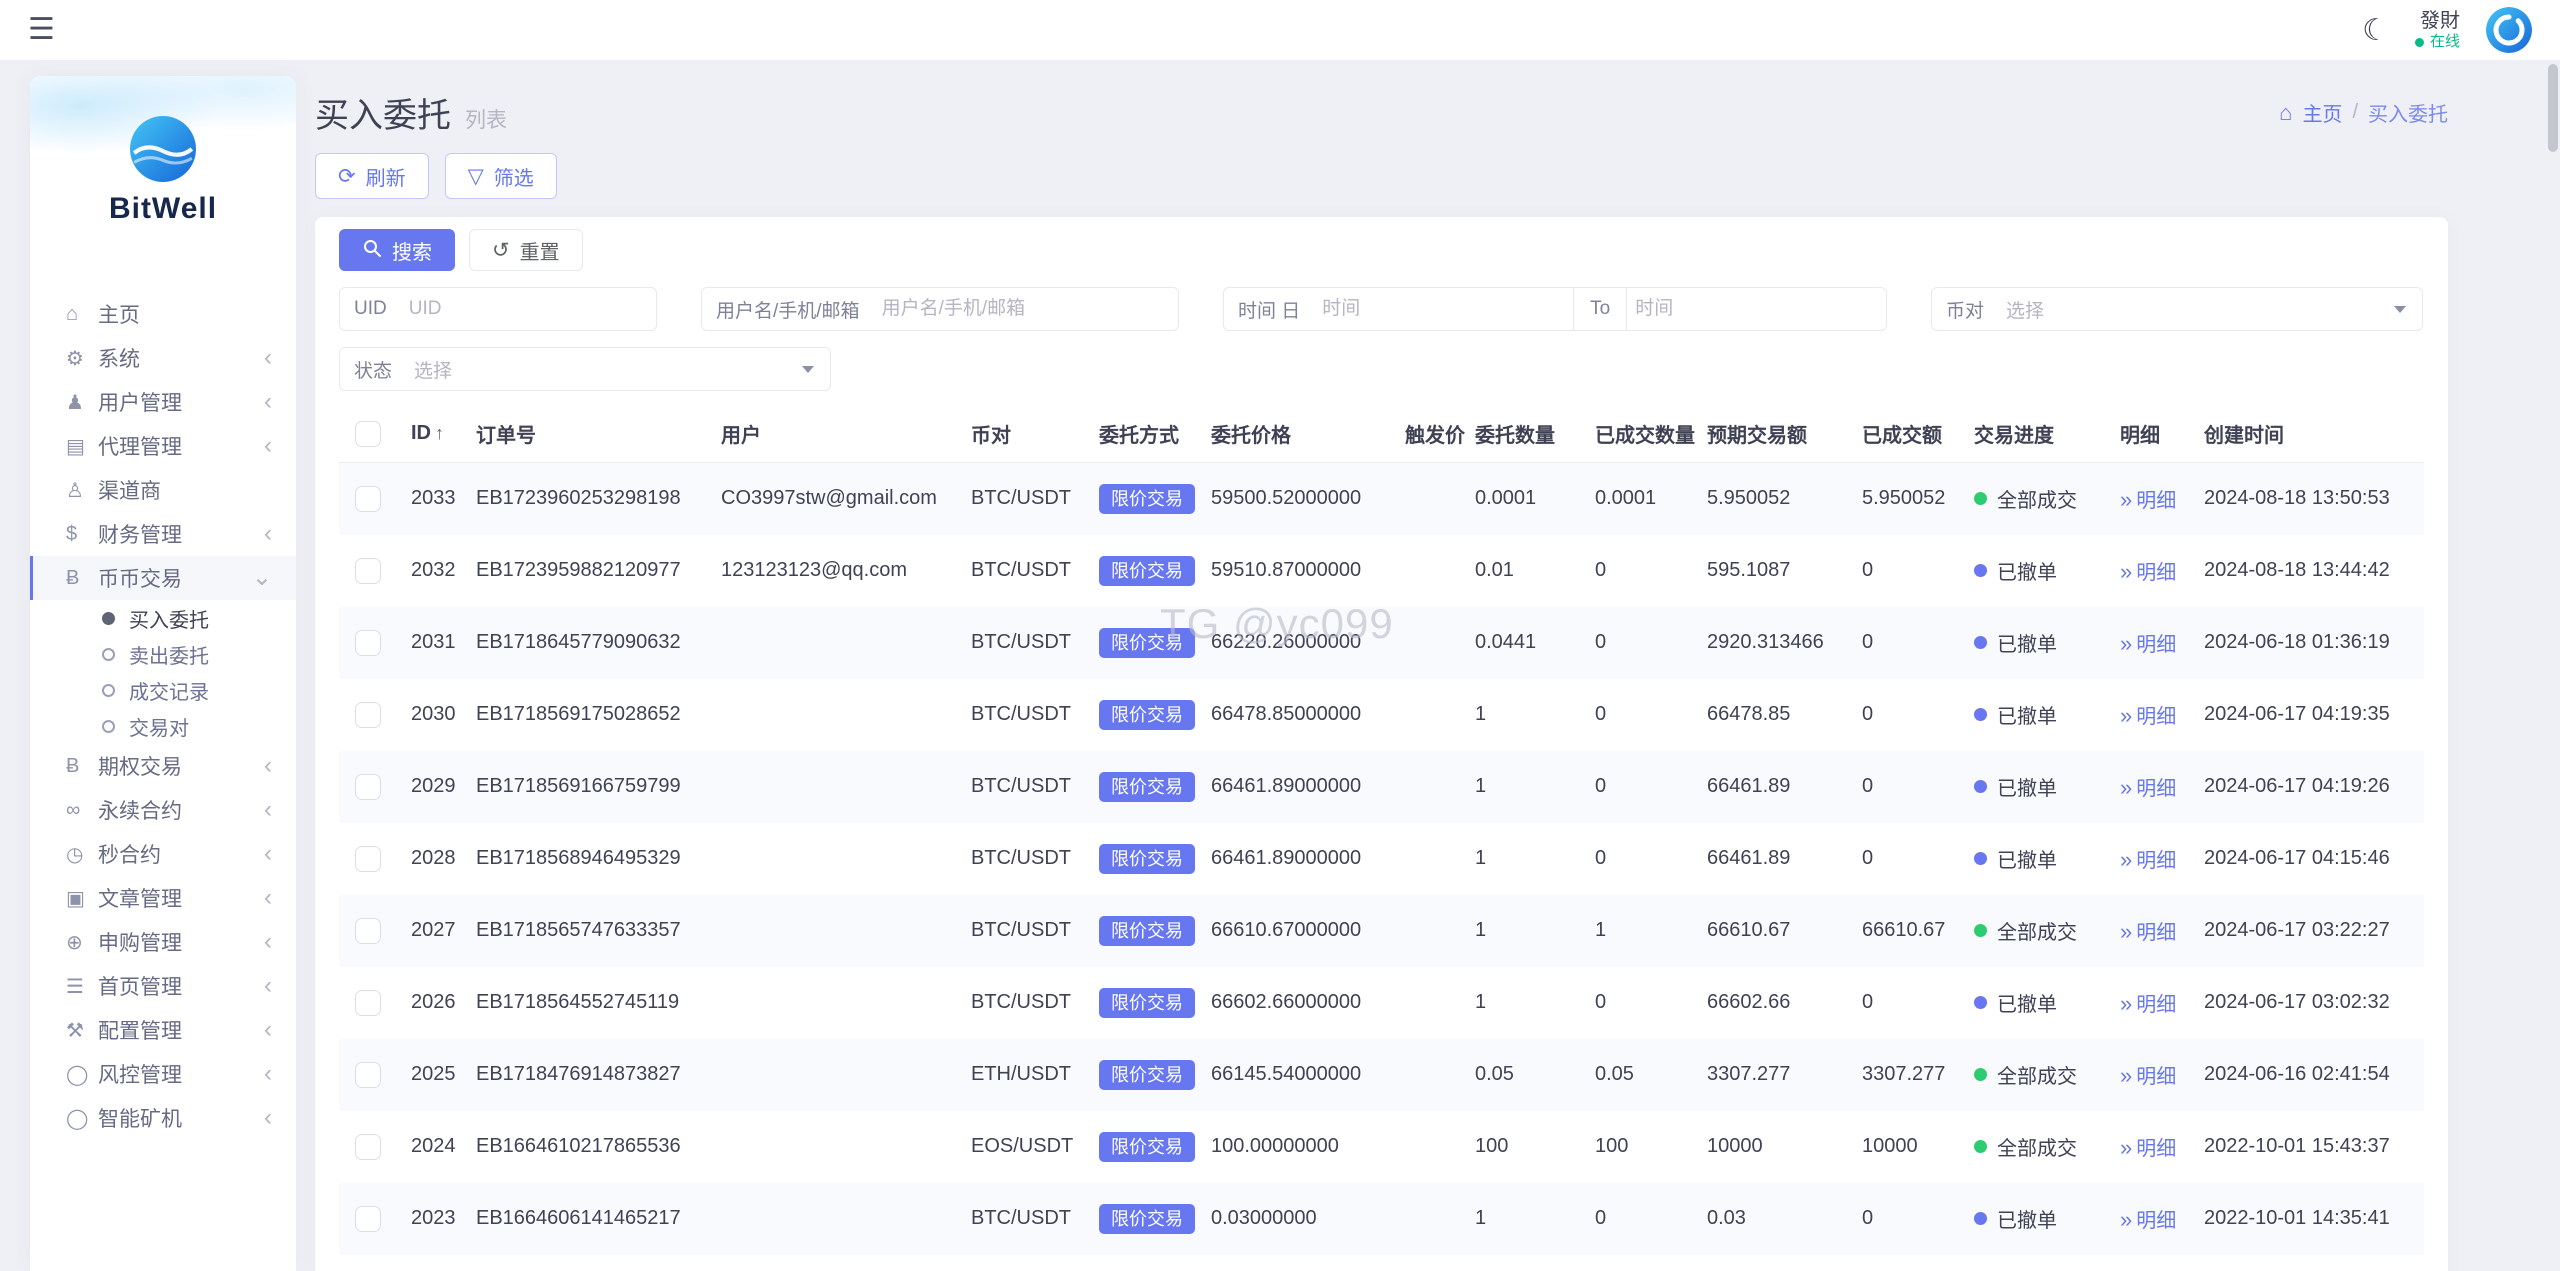  What do you see at coordinates (1749, 858) in the screenshot?
I see `row-expected-amount: 66461.89` at bounding box center [1749, 858].